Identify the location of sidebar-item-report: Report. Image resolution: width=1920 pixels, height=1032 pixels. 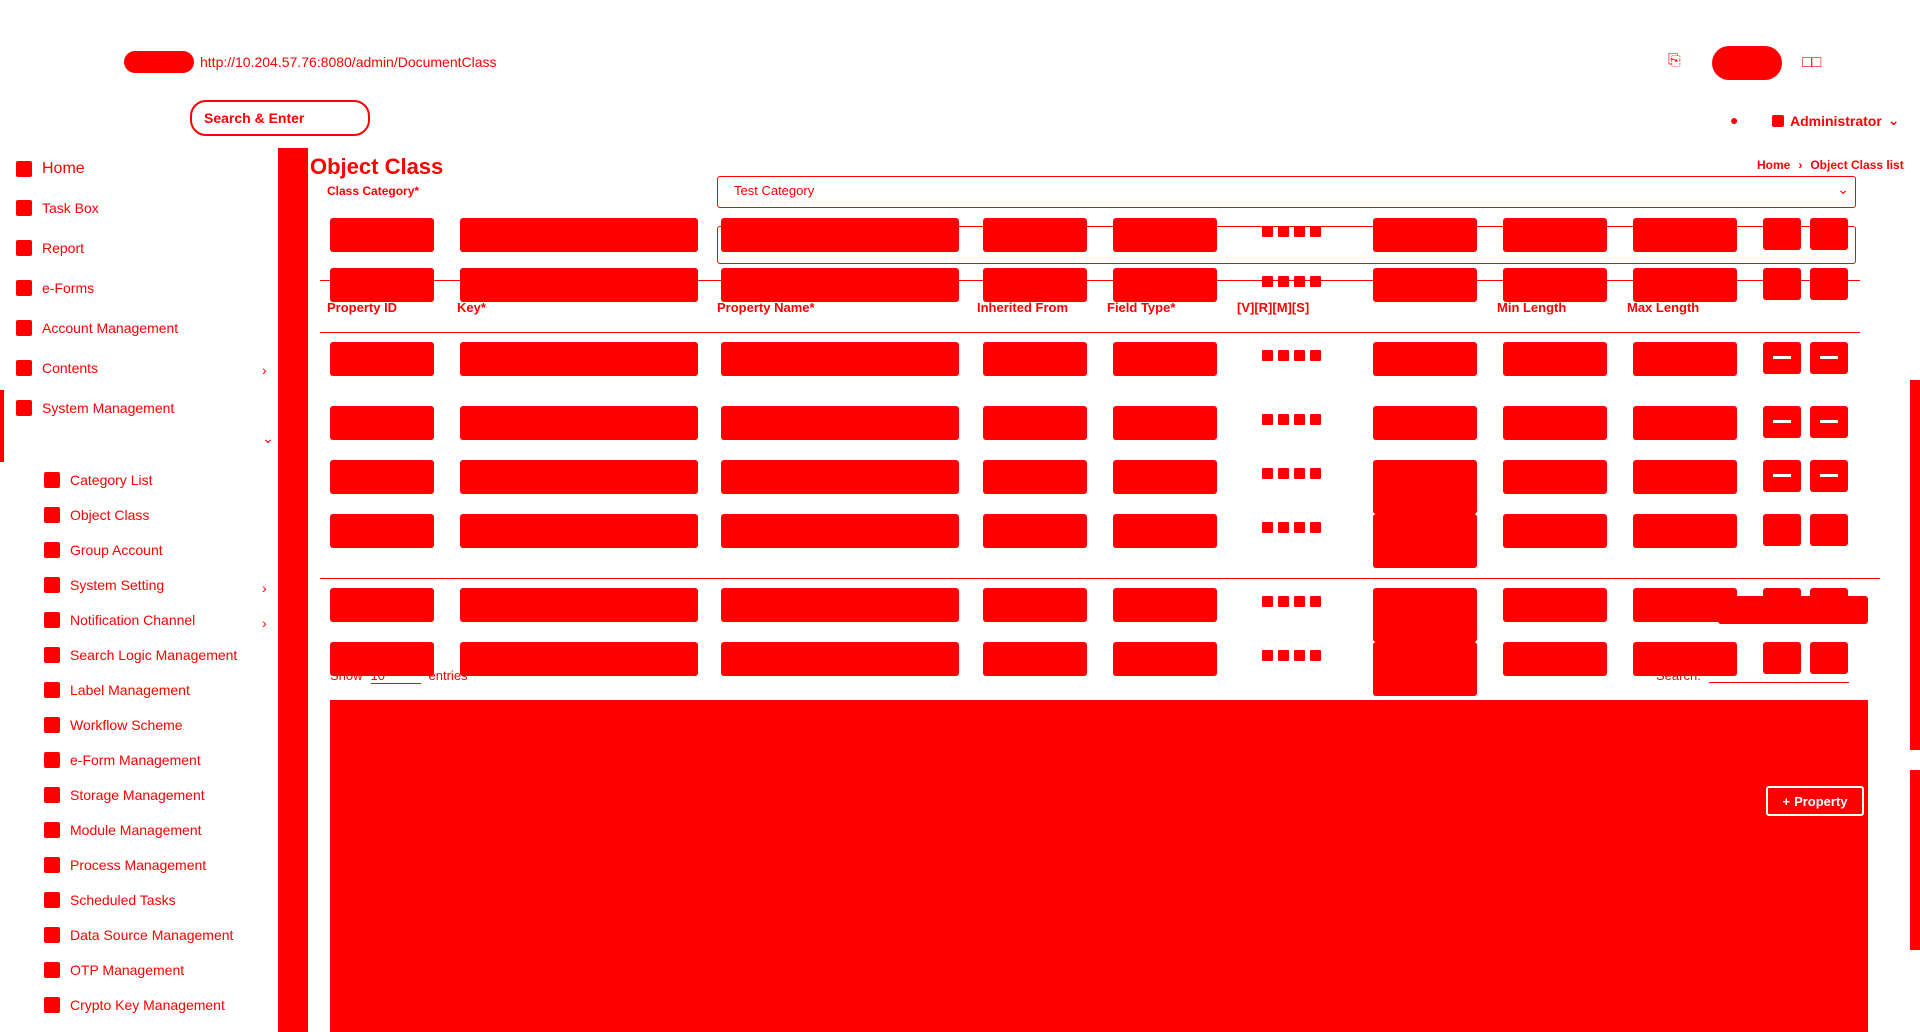
(50, 248).